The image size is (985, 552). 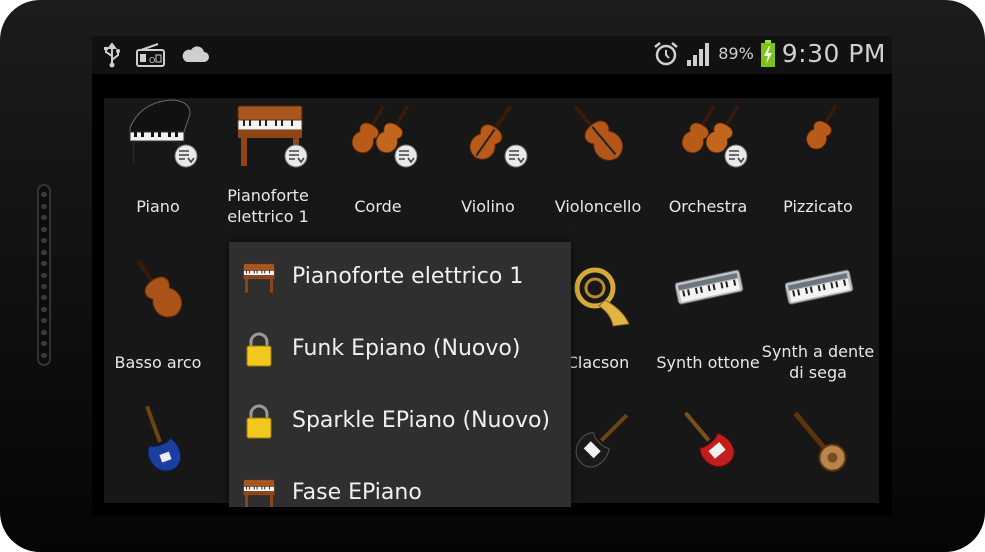 I want to click on speaker-grille, so click(x=44, y=275).